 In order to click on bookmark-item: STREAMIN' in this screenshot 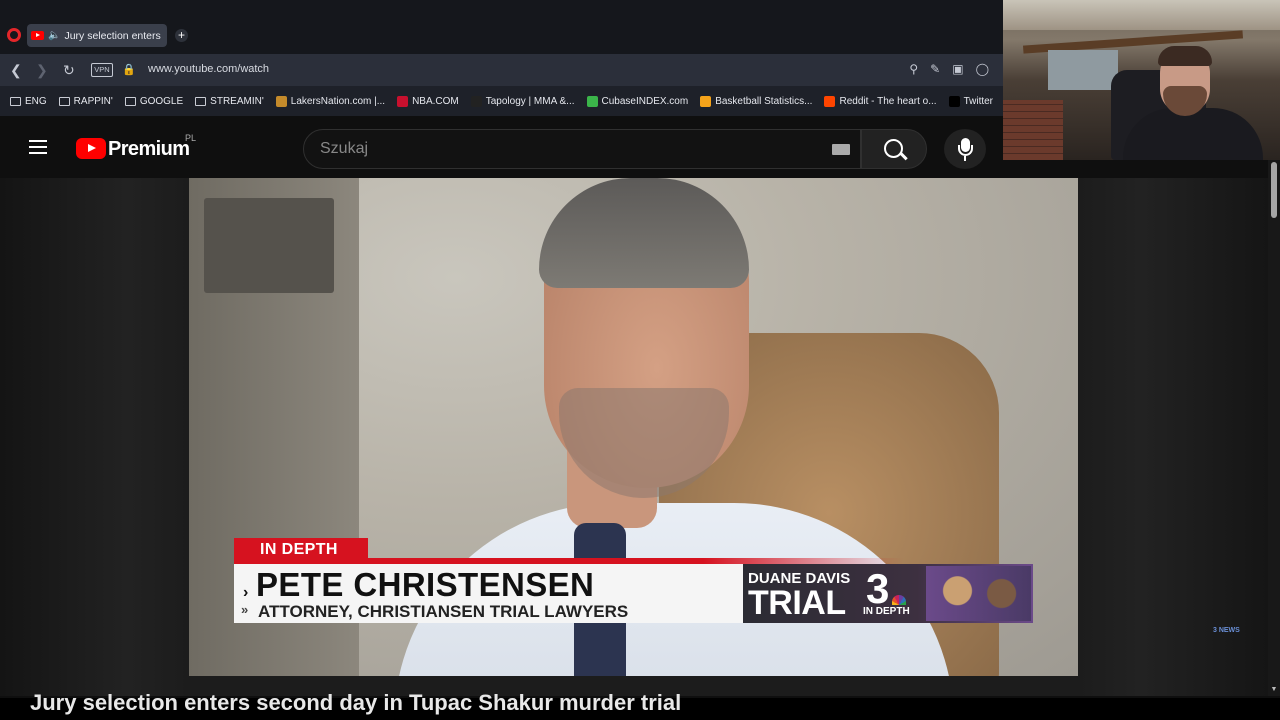, I will do `click(229, 101)`.